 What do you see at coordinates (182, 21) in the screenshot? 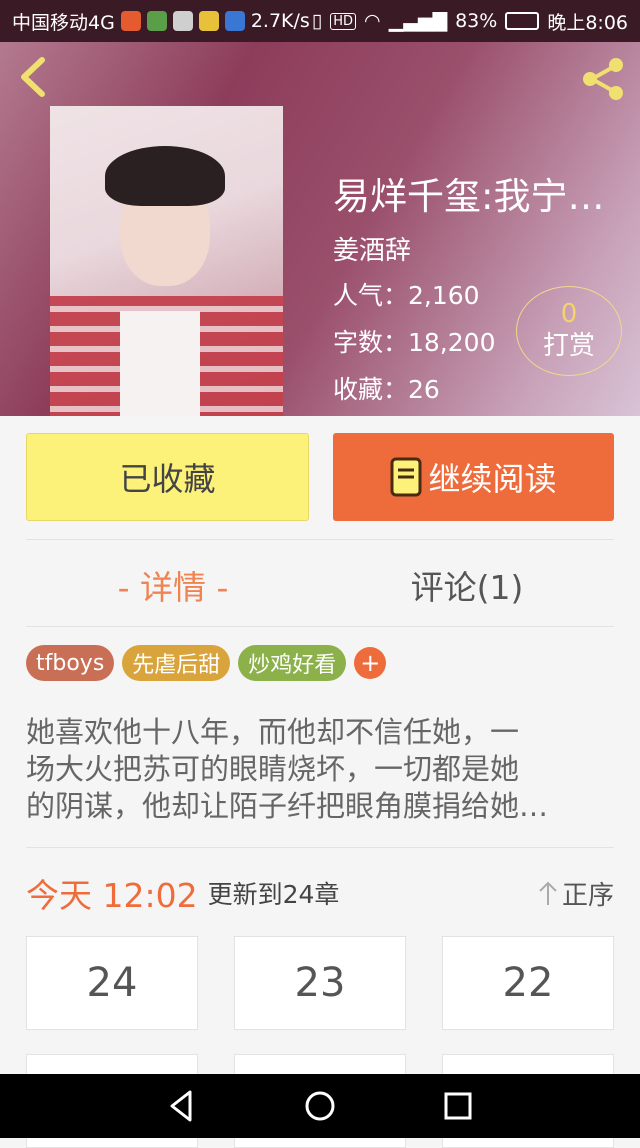
I see `wechat-icon` at bounding box center [182, 21].